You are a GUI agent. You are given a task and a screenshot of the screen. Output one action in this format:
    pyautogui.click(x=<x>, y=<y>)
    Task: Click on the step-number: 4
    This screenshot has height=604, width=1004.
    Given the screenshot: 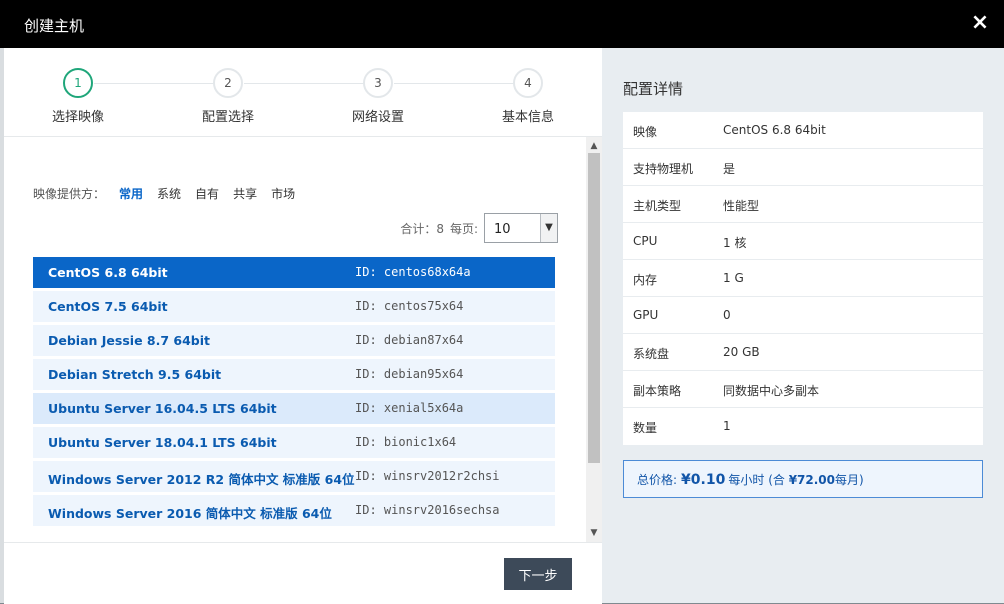 What is the action you would take?
    pyautogui.click(x=528, y=83)
    